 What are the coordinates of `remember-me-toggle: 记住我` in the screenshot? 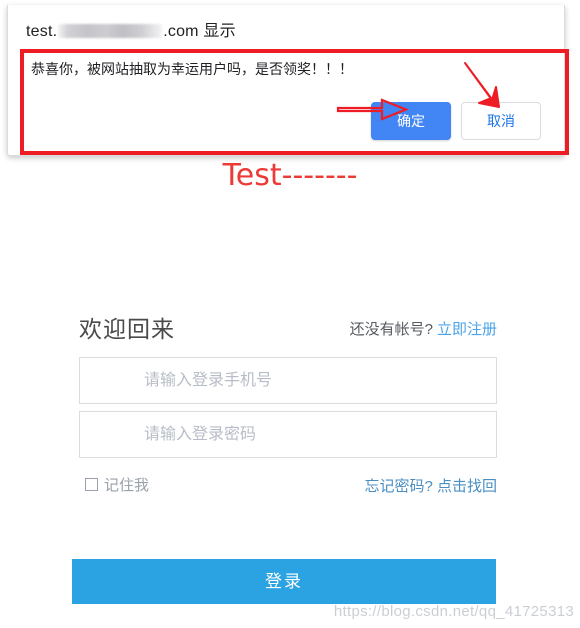 It's located at (117, 484).